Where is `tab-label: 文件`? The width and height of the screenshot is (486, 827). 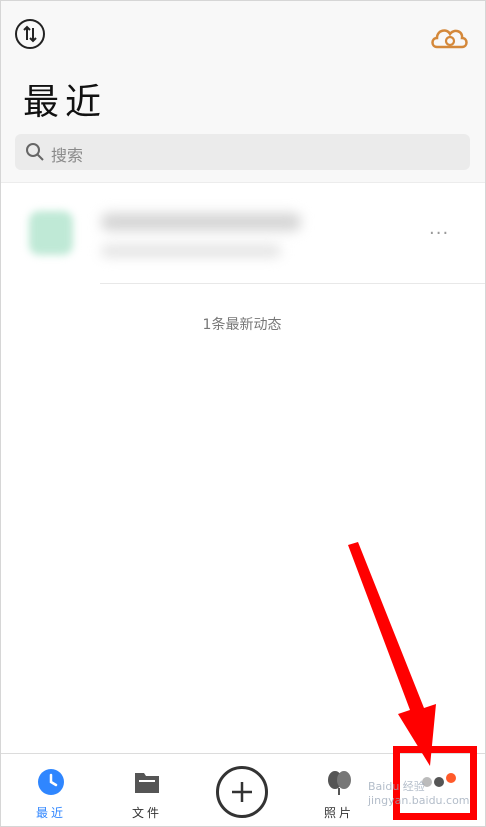 tab-label: 文件 is located at coordinates (146, 813).